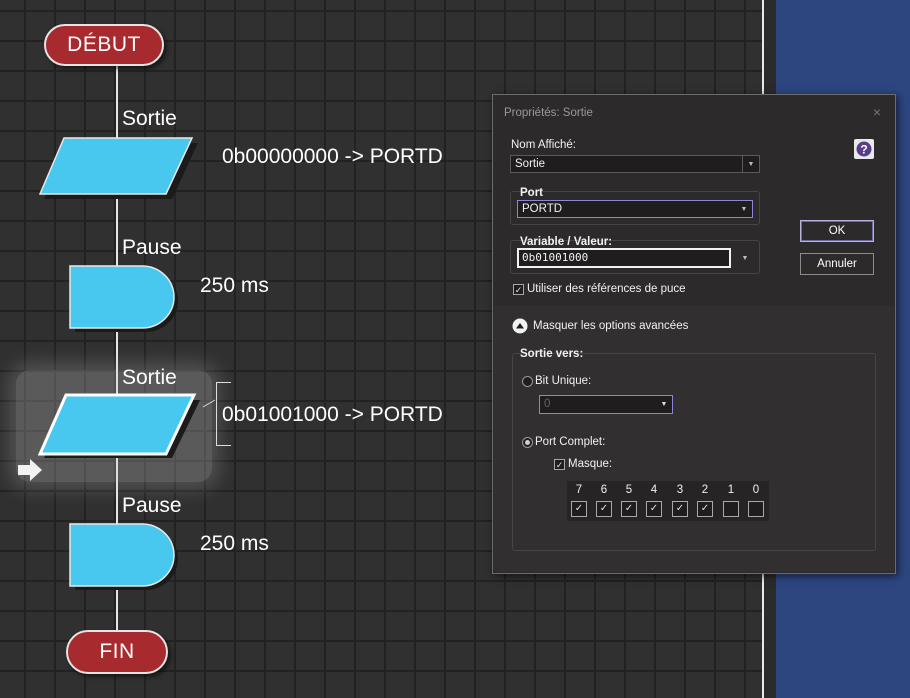 This screenshot has height=698, width=910. I want to click on start-terminal: DÉBUT, so click(104, 45).